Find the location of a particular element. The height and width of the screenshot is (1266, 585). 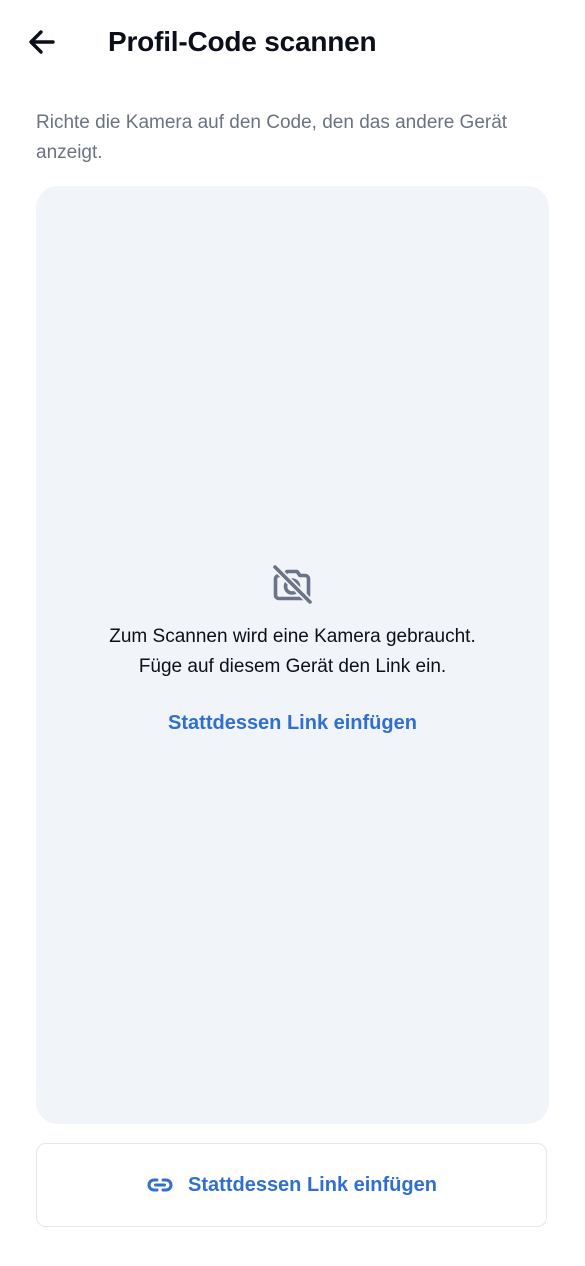

paste-link-button-label: Stattdessen Link einfügen is located at coordinates (312, 1185).